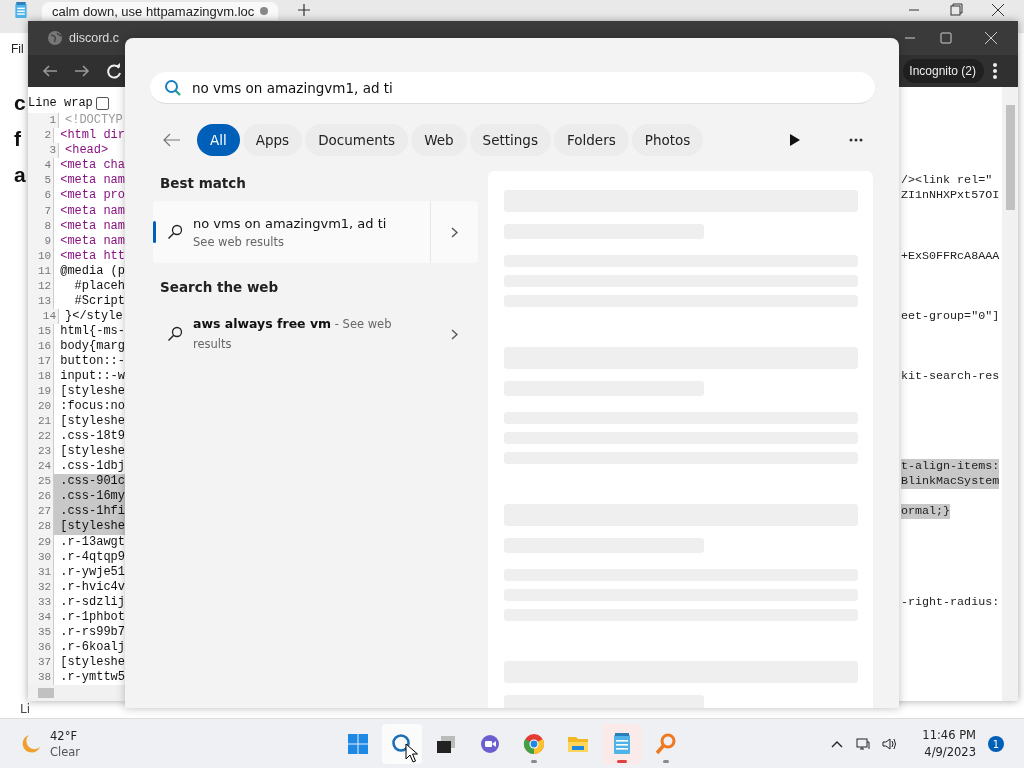 This screenshot has width=1024, height=768. I want to click on result-title: no vms on amazingvm1, ad ti, so click(290, 223).